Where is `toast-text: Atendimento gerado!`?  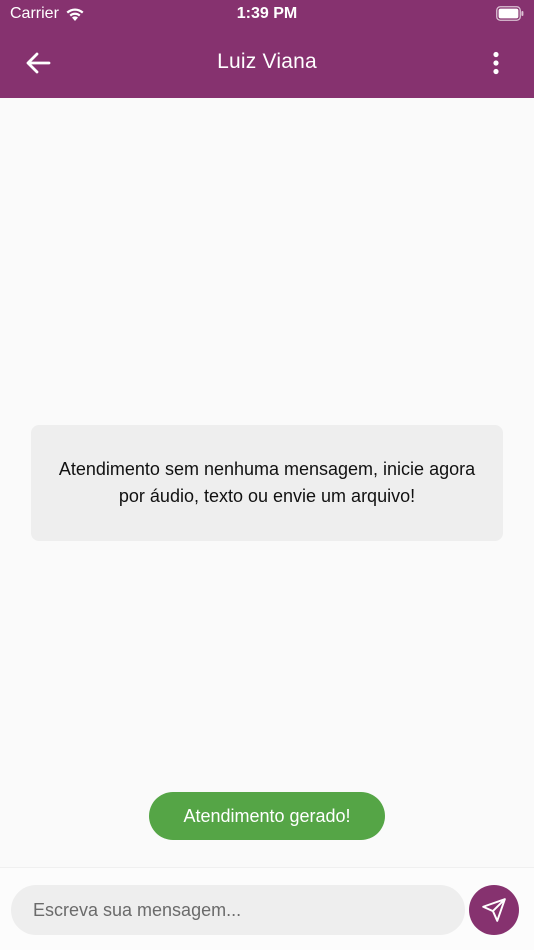
toast-text: Atendimento gerado! is located at coordinates (267, 815).